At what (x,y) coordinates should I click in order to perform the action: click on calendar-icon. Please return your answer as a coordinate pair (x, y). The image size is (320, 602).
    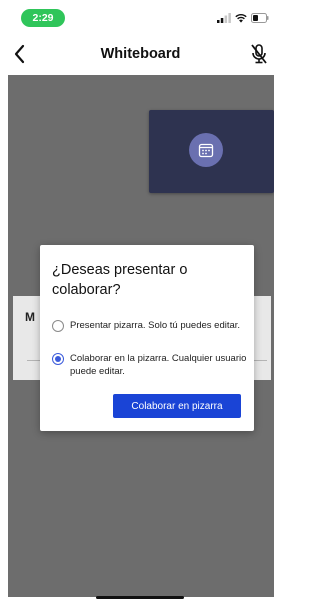
    Looking at the image, I should click on (206, 150).